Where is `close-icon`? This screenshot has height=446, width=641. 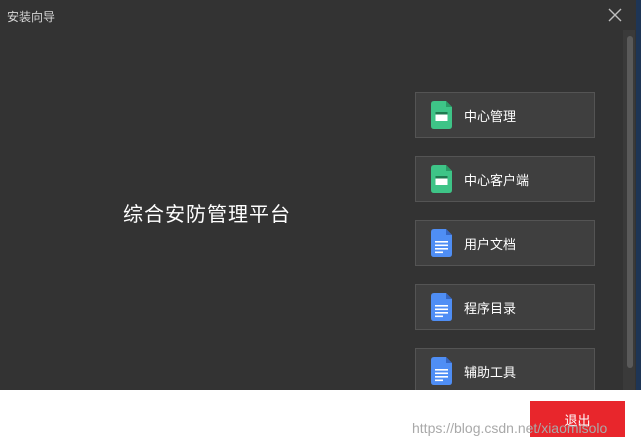 close-icon is located at coordinates (615, 15).